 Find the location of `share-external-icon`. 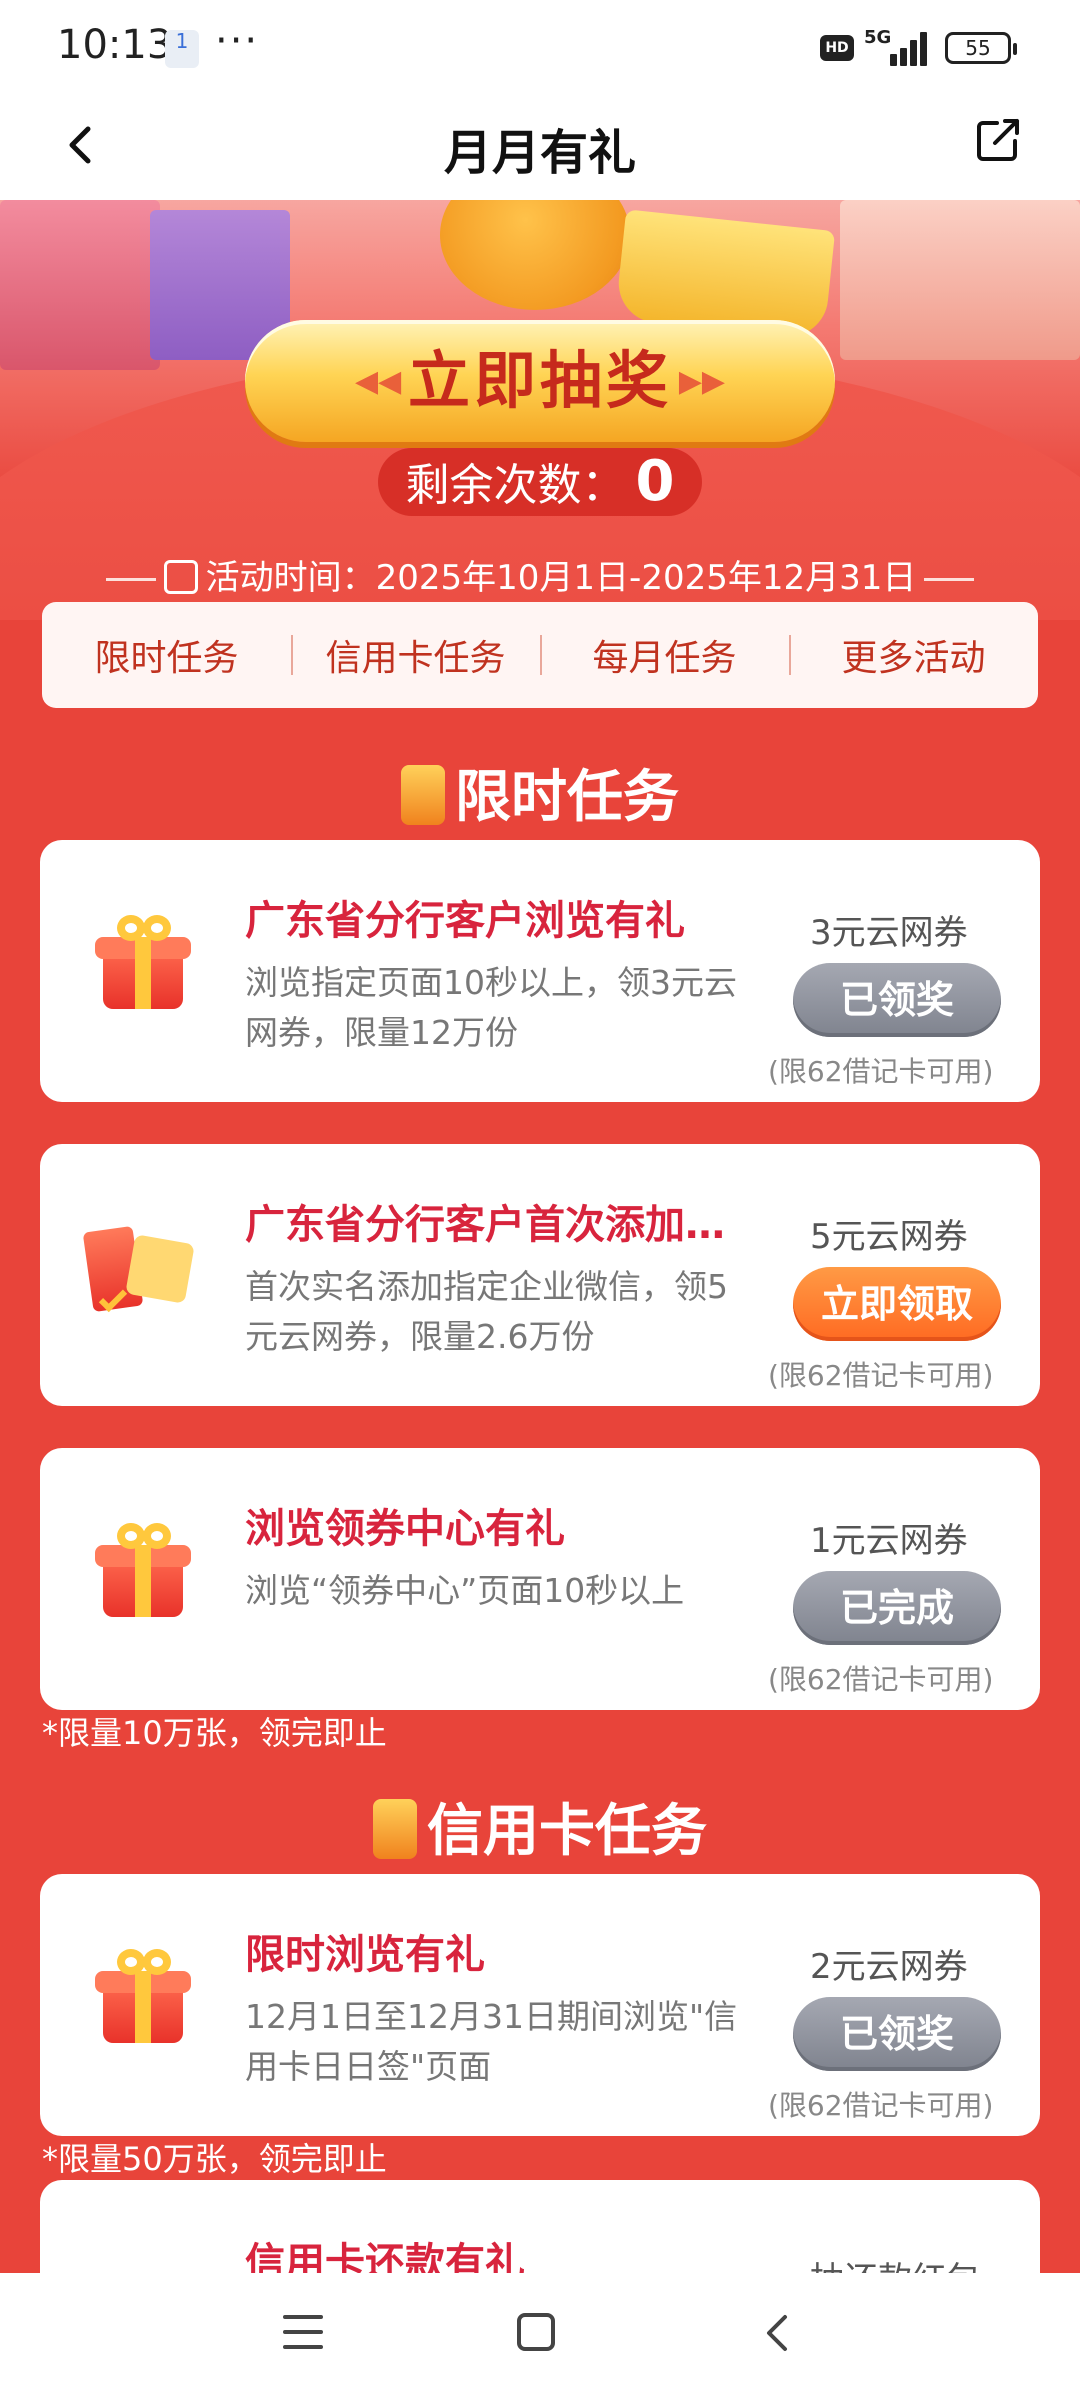

share-external-icon is located at coordinates (998, 140).